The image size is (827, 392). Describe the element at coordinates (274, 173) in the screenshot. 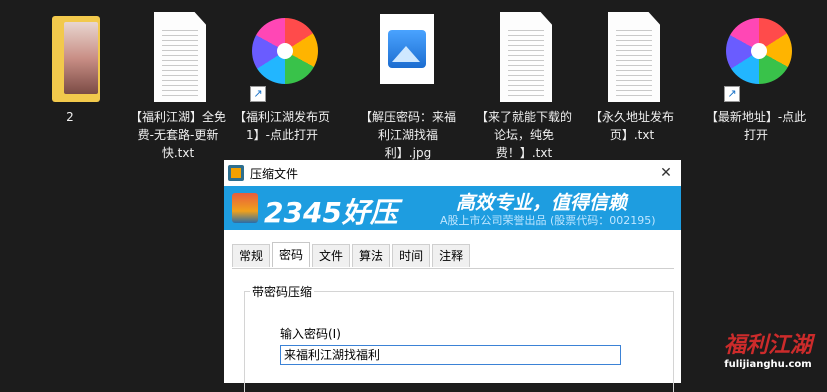

I see `dialog-title: 压缩文件` at that location.